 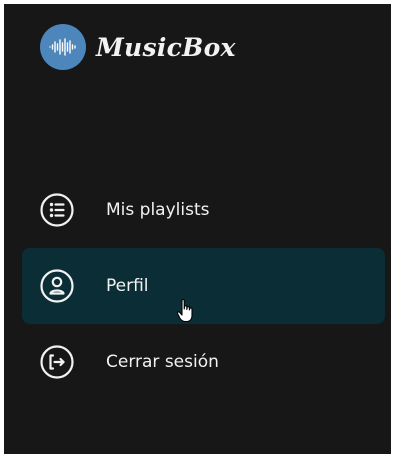 What do you see at coordinates (57, 210) in the screenshot?
I see `list-icon` at bounding box center [57, 210].